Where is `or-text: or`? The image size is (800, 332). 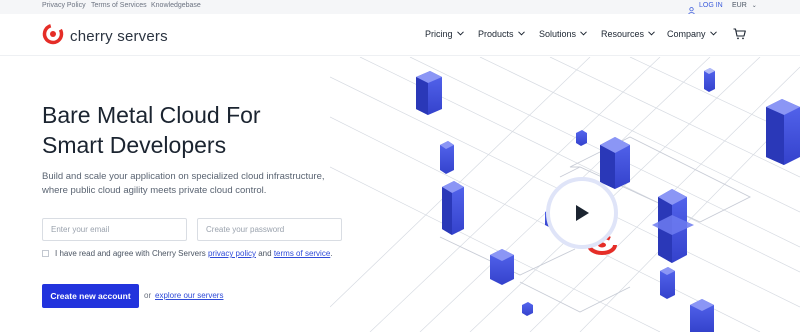 or-text: or is located at coordinates (148, 295).